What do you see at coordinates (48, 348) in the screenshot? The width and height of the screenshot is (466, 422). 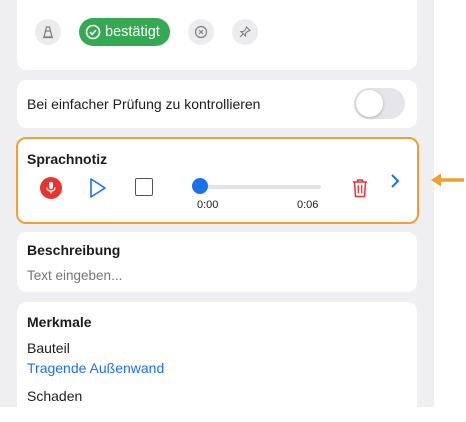 I see `feature-label-component: Bauteil` at bounding box center [48, 348].